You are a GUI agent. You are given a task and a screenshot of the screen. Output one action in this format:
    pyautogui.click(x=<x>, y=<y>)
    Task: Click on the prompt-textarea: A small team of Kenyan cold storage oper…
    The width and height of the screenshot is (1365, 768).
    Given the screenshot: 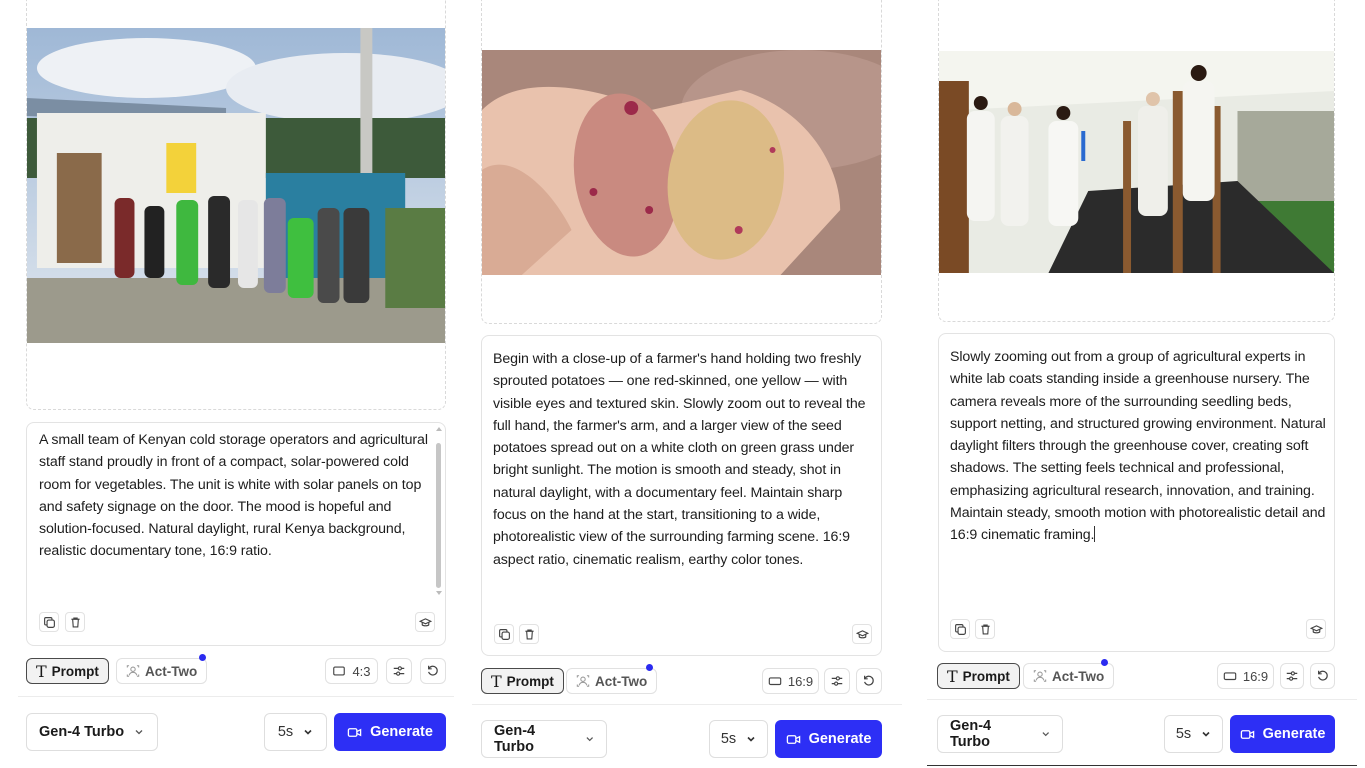 What is the action you would take?
    pyautogui.click(x=234, y=496)
    